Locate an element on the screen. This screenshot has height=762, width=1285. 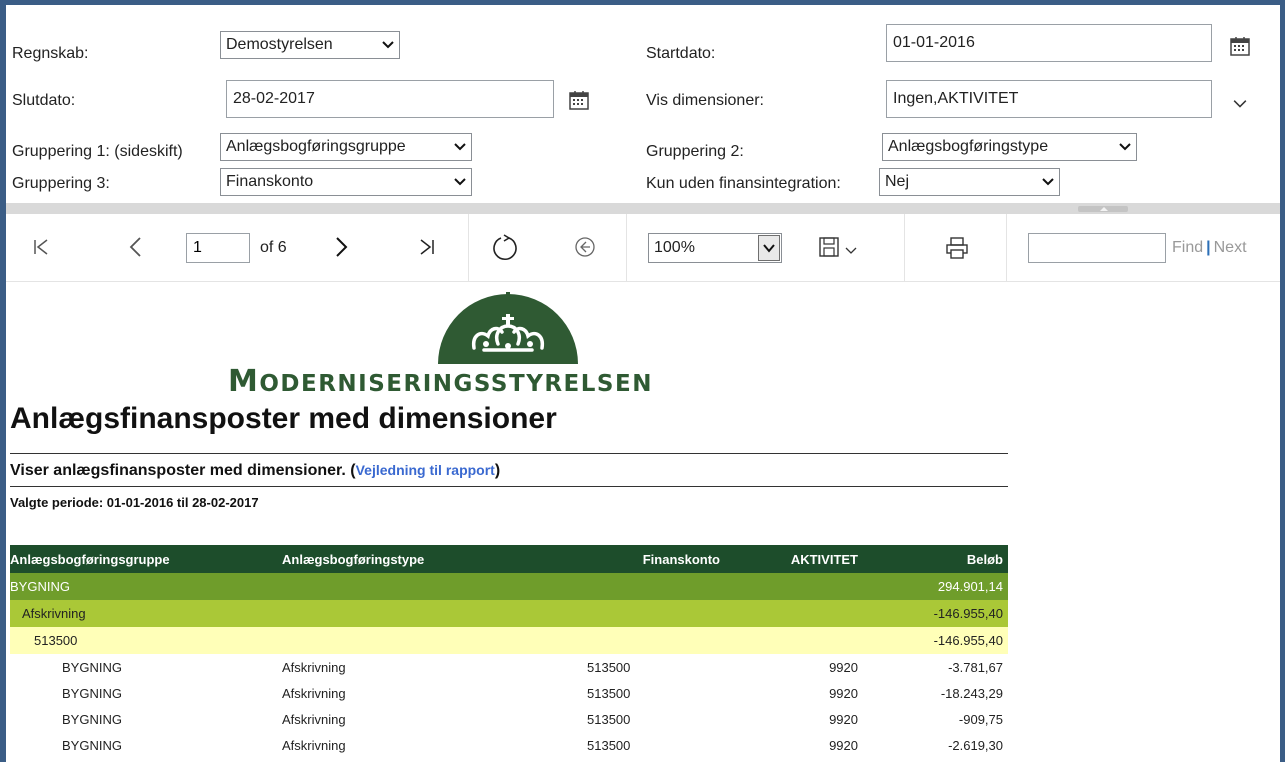
find-next-controls: Find | Next is located at coordinates (1209, 248).